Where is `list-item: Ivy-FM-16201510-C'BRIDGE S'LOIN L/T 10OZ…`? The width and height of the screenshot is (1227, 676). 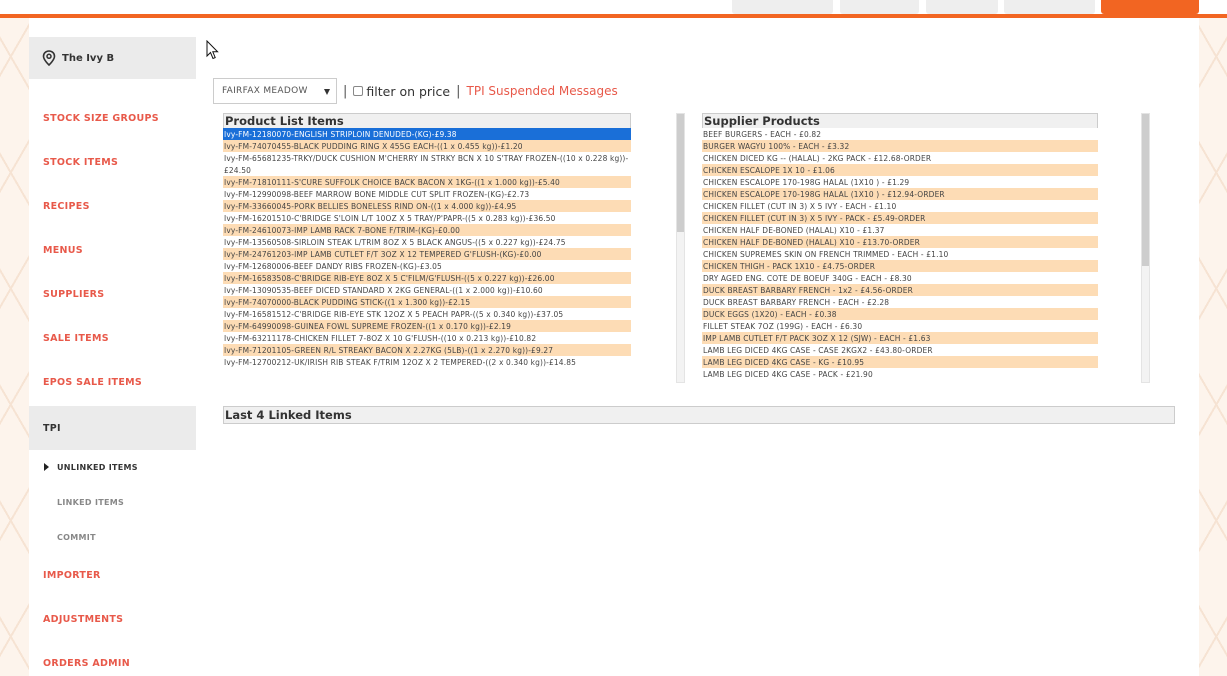 list-item: Ivy-FM-16201510-C'BRIDGE S'LOIN L/T 10OZ… is located at coordinates (427, 218).